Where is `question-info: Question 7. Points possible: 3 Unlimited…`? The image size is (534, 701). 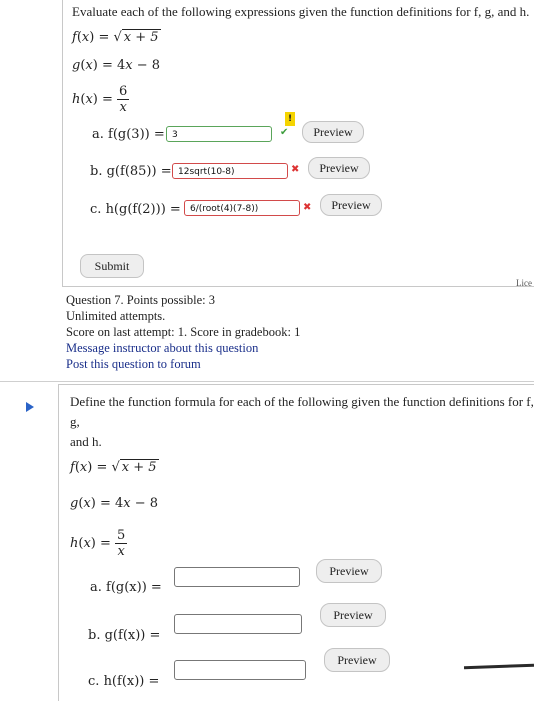 question-info: Question 7. Points possible: 3 Unlimited… is located at coordinates (183, 332).